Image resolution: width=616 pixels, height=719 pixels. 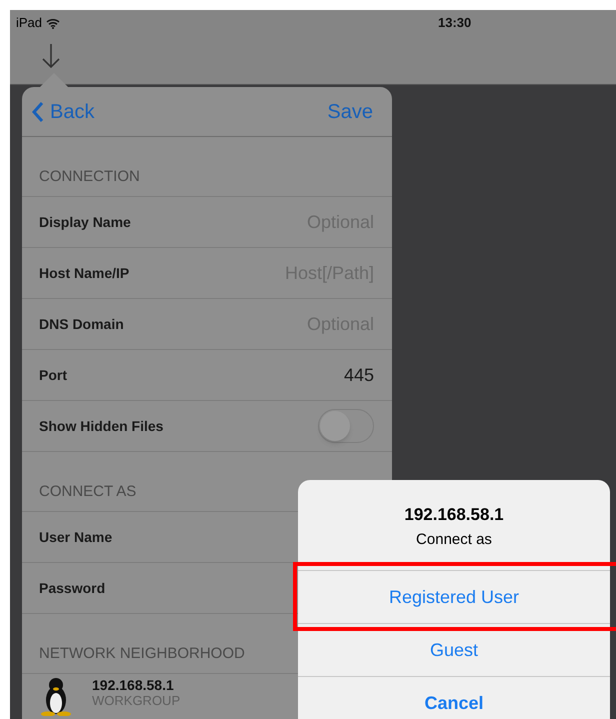 What do you see at coordinates (454, 515) in the screenshot?
I see `sheet-title: 192.168.58.1` at bounding box center [454, 515].